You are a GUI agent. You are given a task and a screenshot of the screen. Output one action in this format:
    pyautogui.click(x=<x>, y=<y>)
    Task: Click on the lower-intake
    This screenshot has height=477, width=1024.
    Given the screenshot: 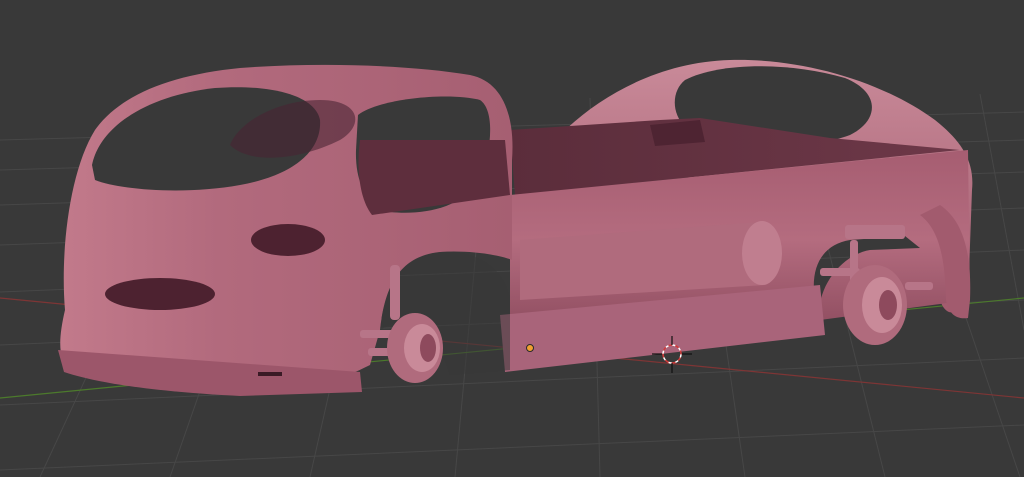 What is the action you would take?
    pyautogui.click(x=160, y=294)
    